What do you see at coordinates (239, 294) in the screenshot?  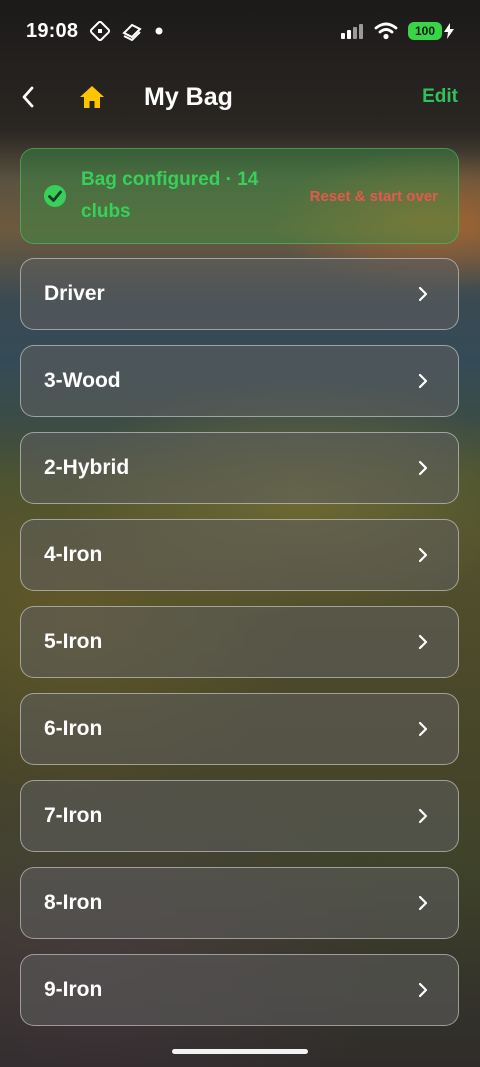 I see `club-row-driver: Driver` at bounding box center [239, 294].